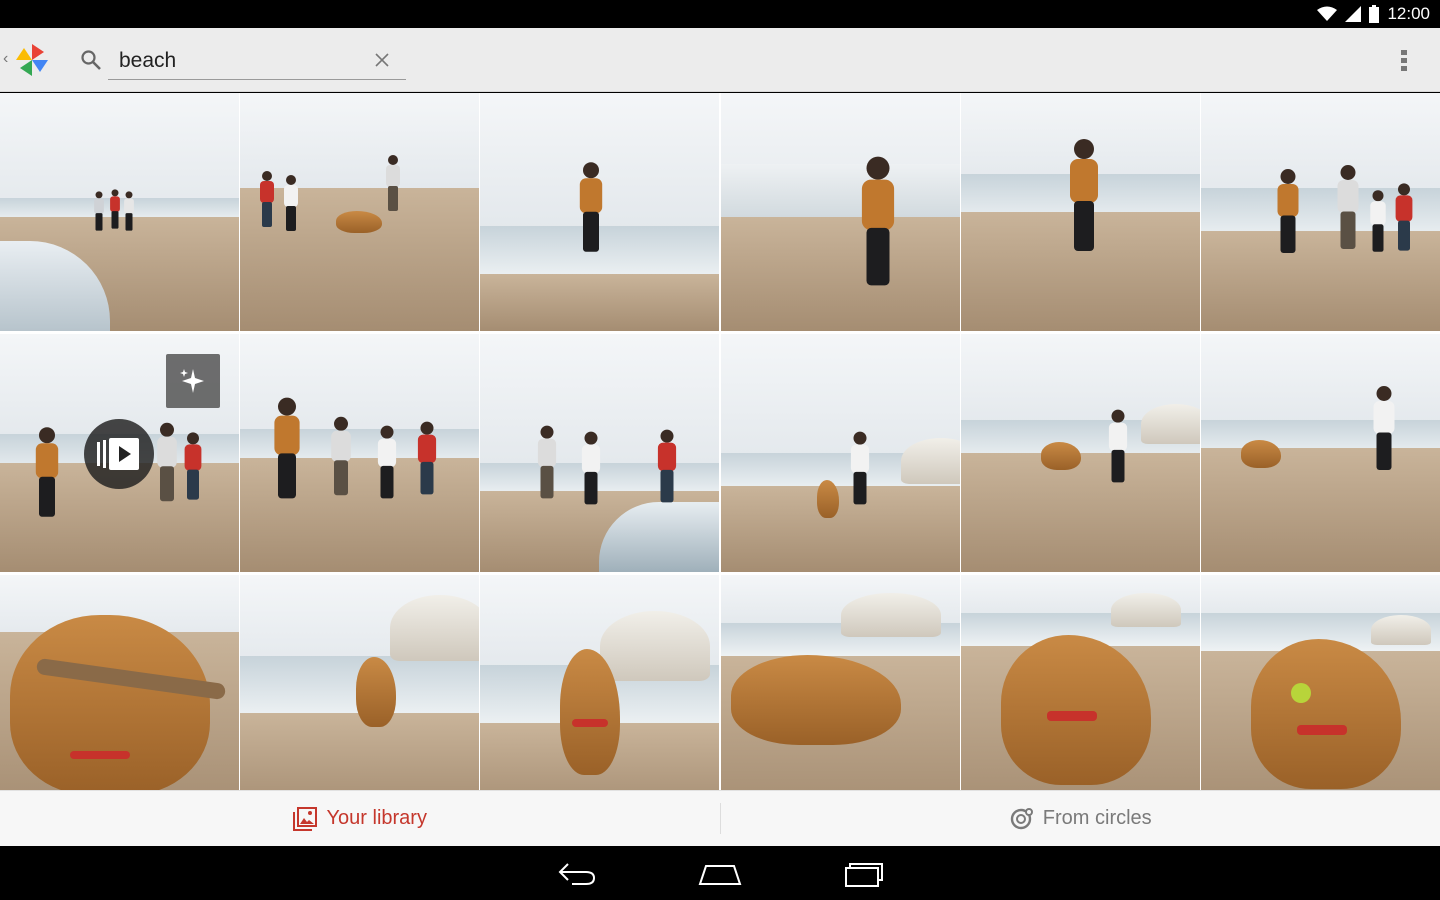  Describe the element at coordinates (1404, 61) in the screenshot. I see `overflow-menu-icon` at that location.